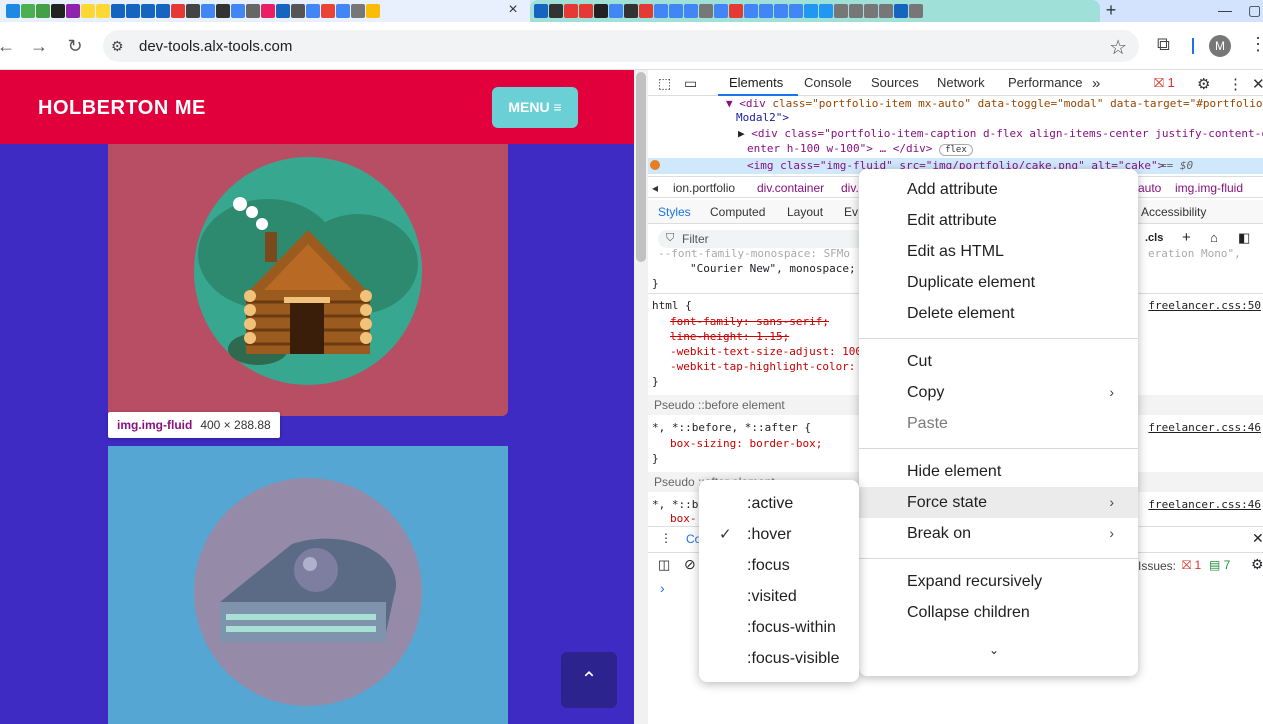 The width and height of the screenshot is (1263, 724). What do you see at coordinates (779, 534) in the screenshot?
I see `force-state-hover: ✓:hover` at bounding box center [779, 534].